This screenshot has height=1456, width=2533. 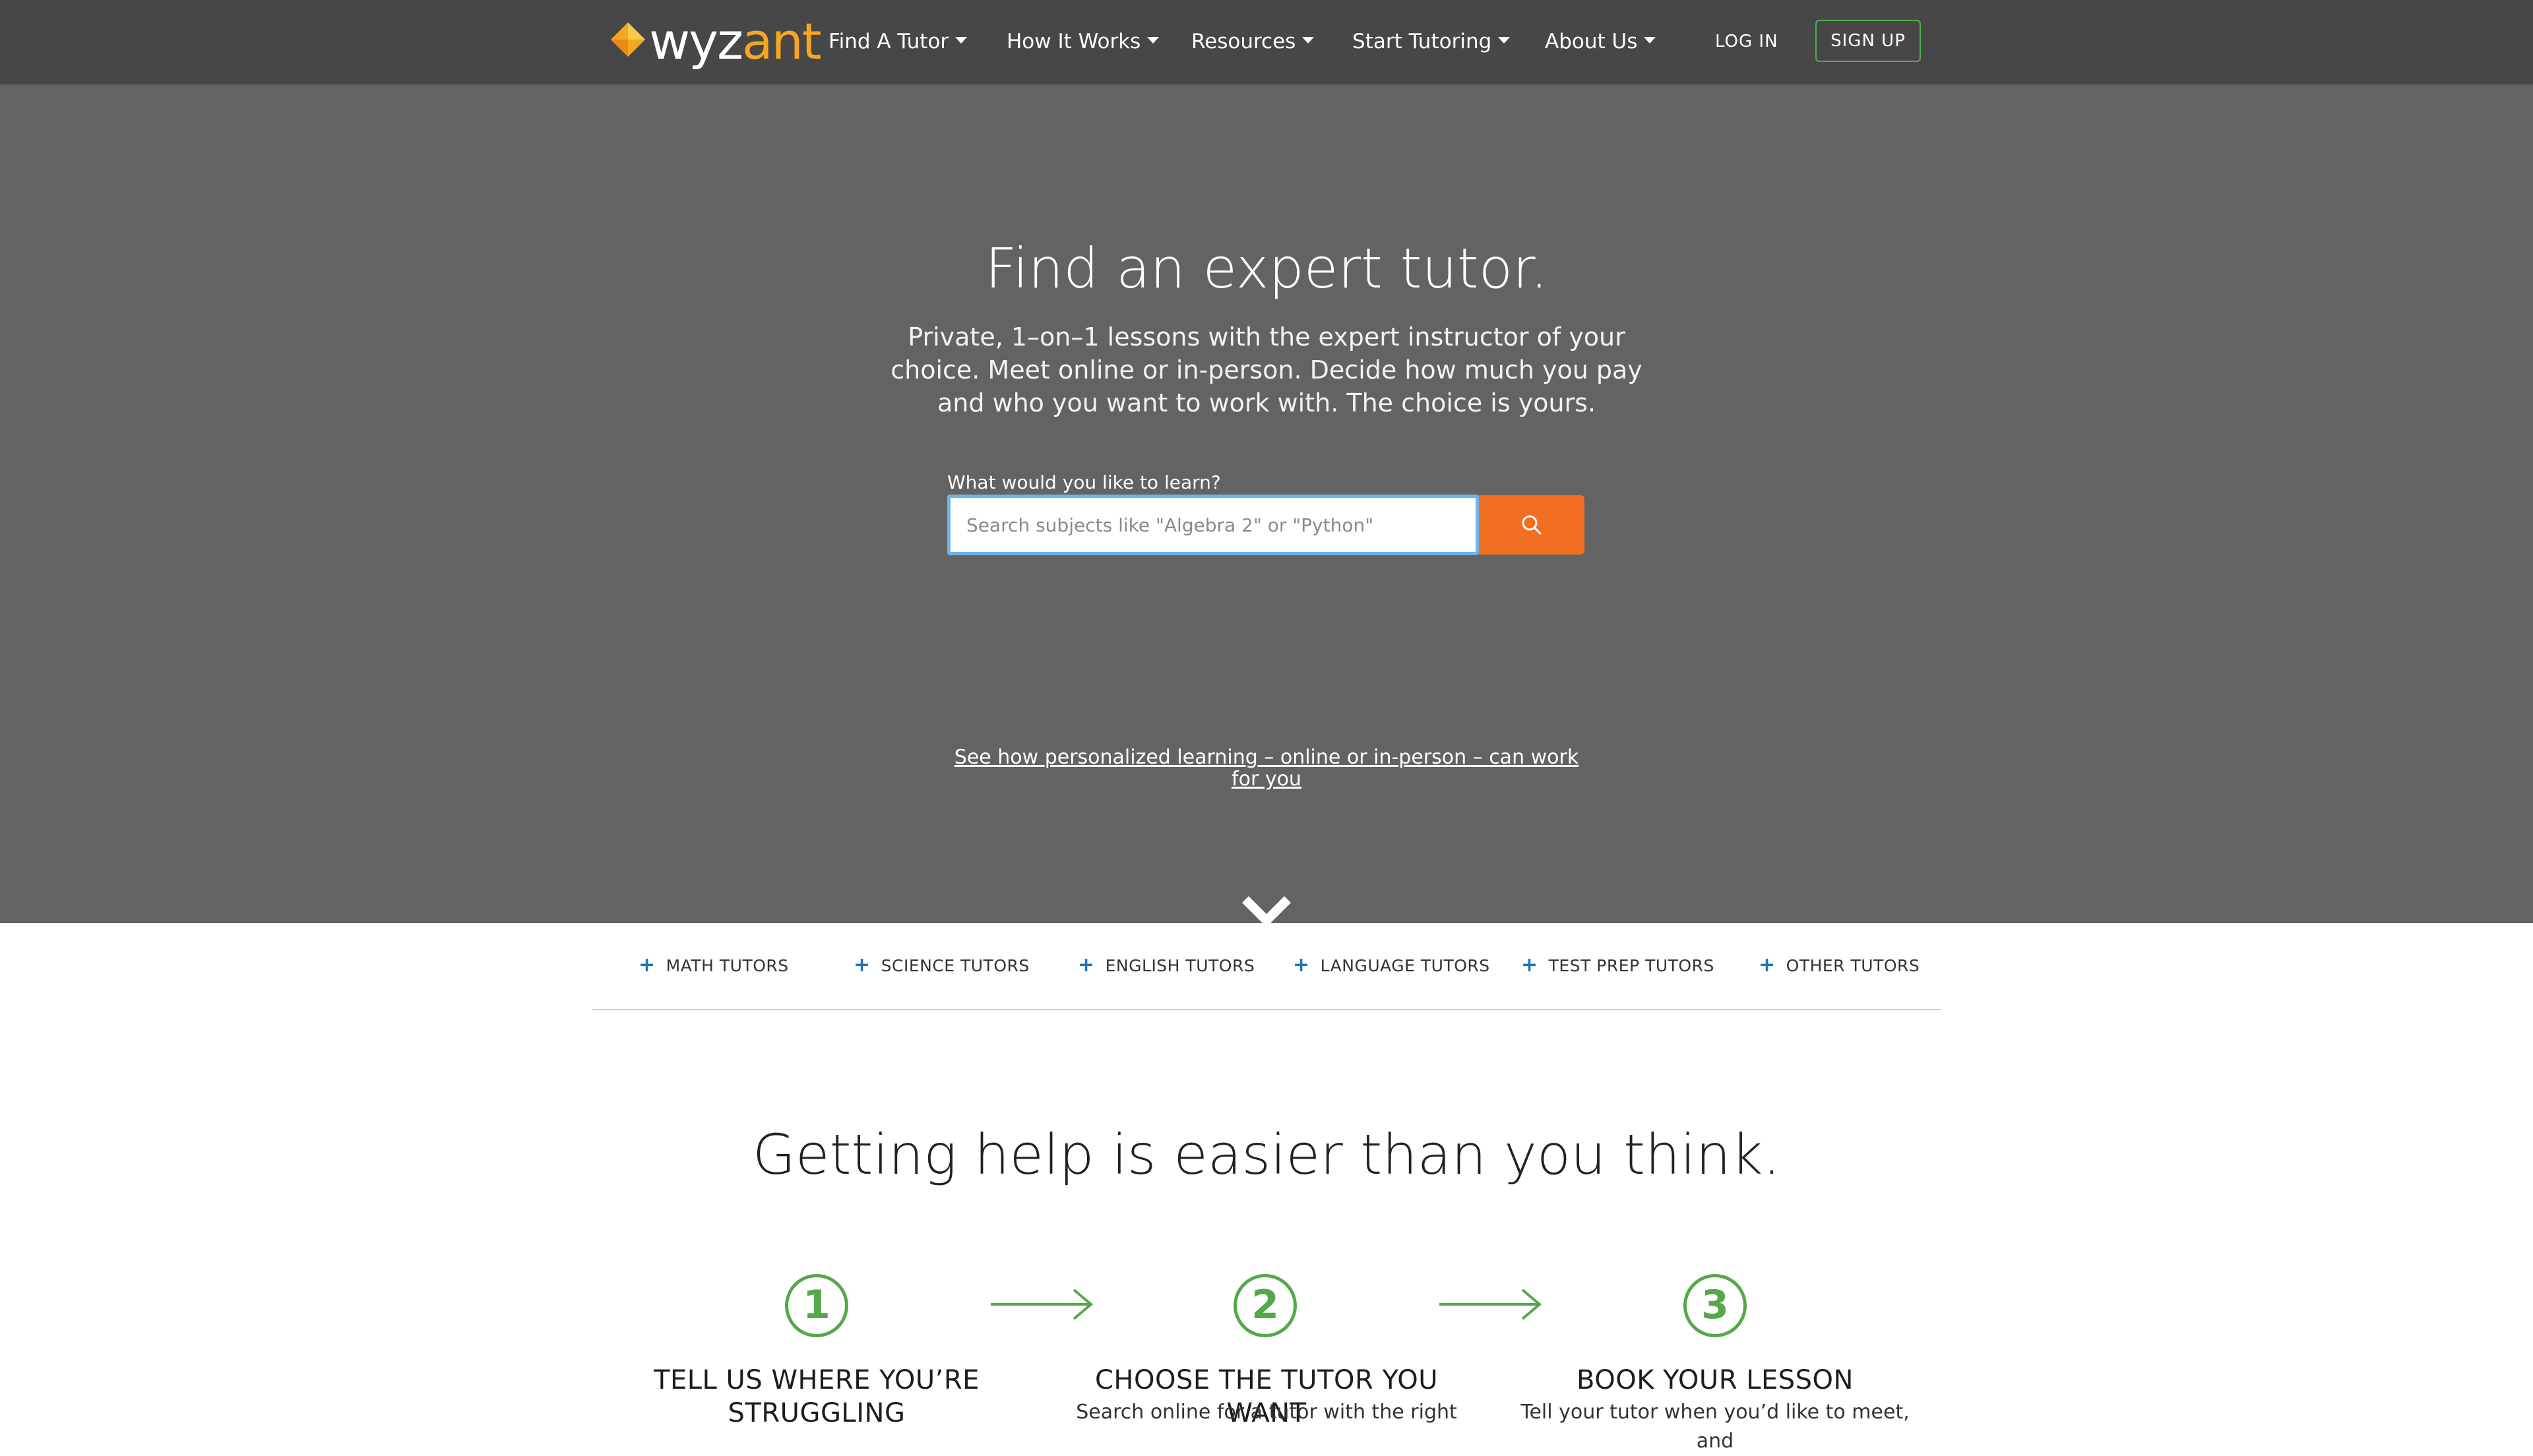 I want to click on step-number-badge: 2, so click(x=1265, y=1305).